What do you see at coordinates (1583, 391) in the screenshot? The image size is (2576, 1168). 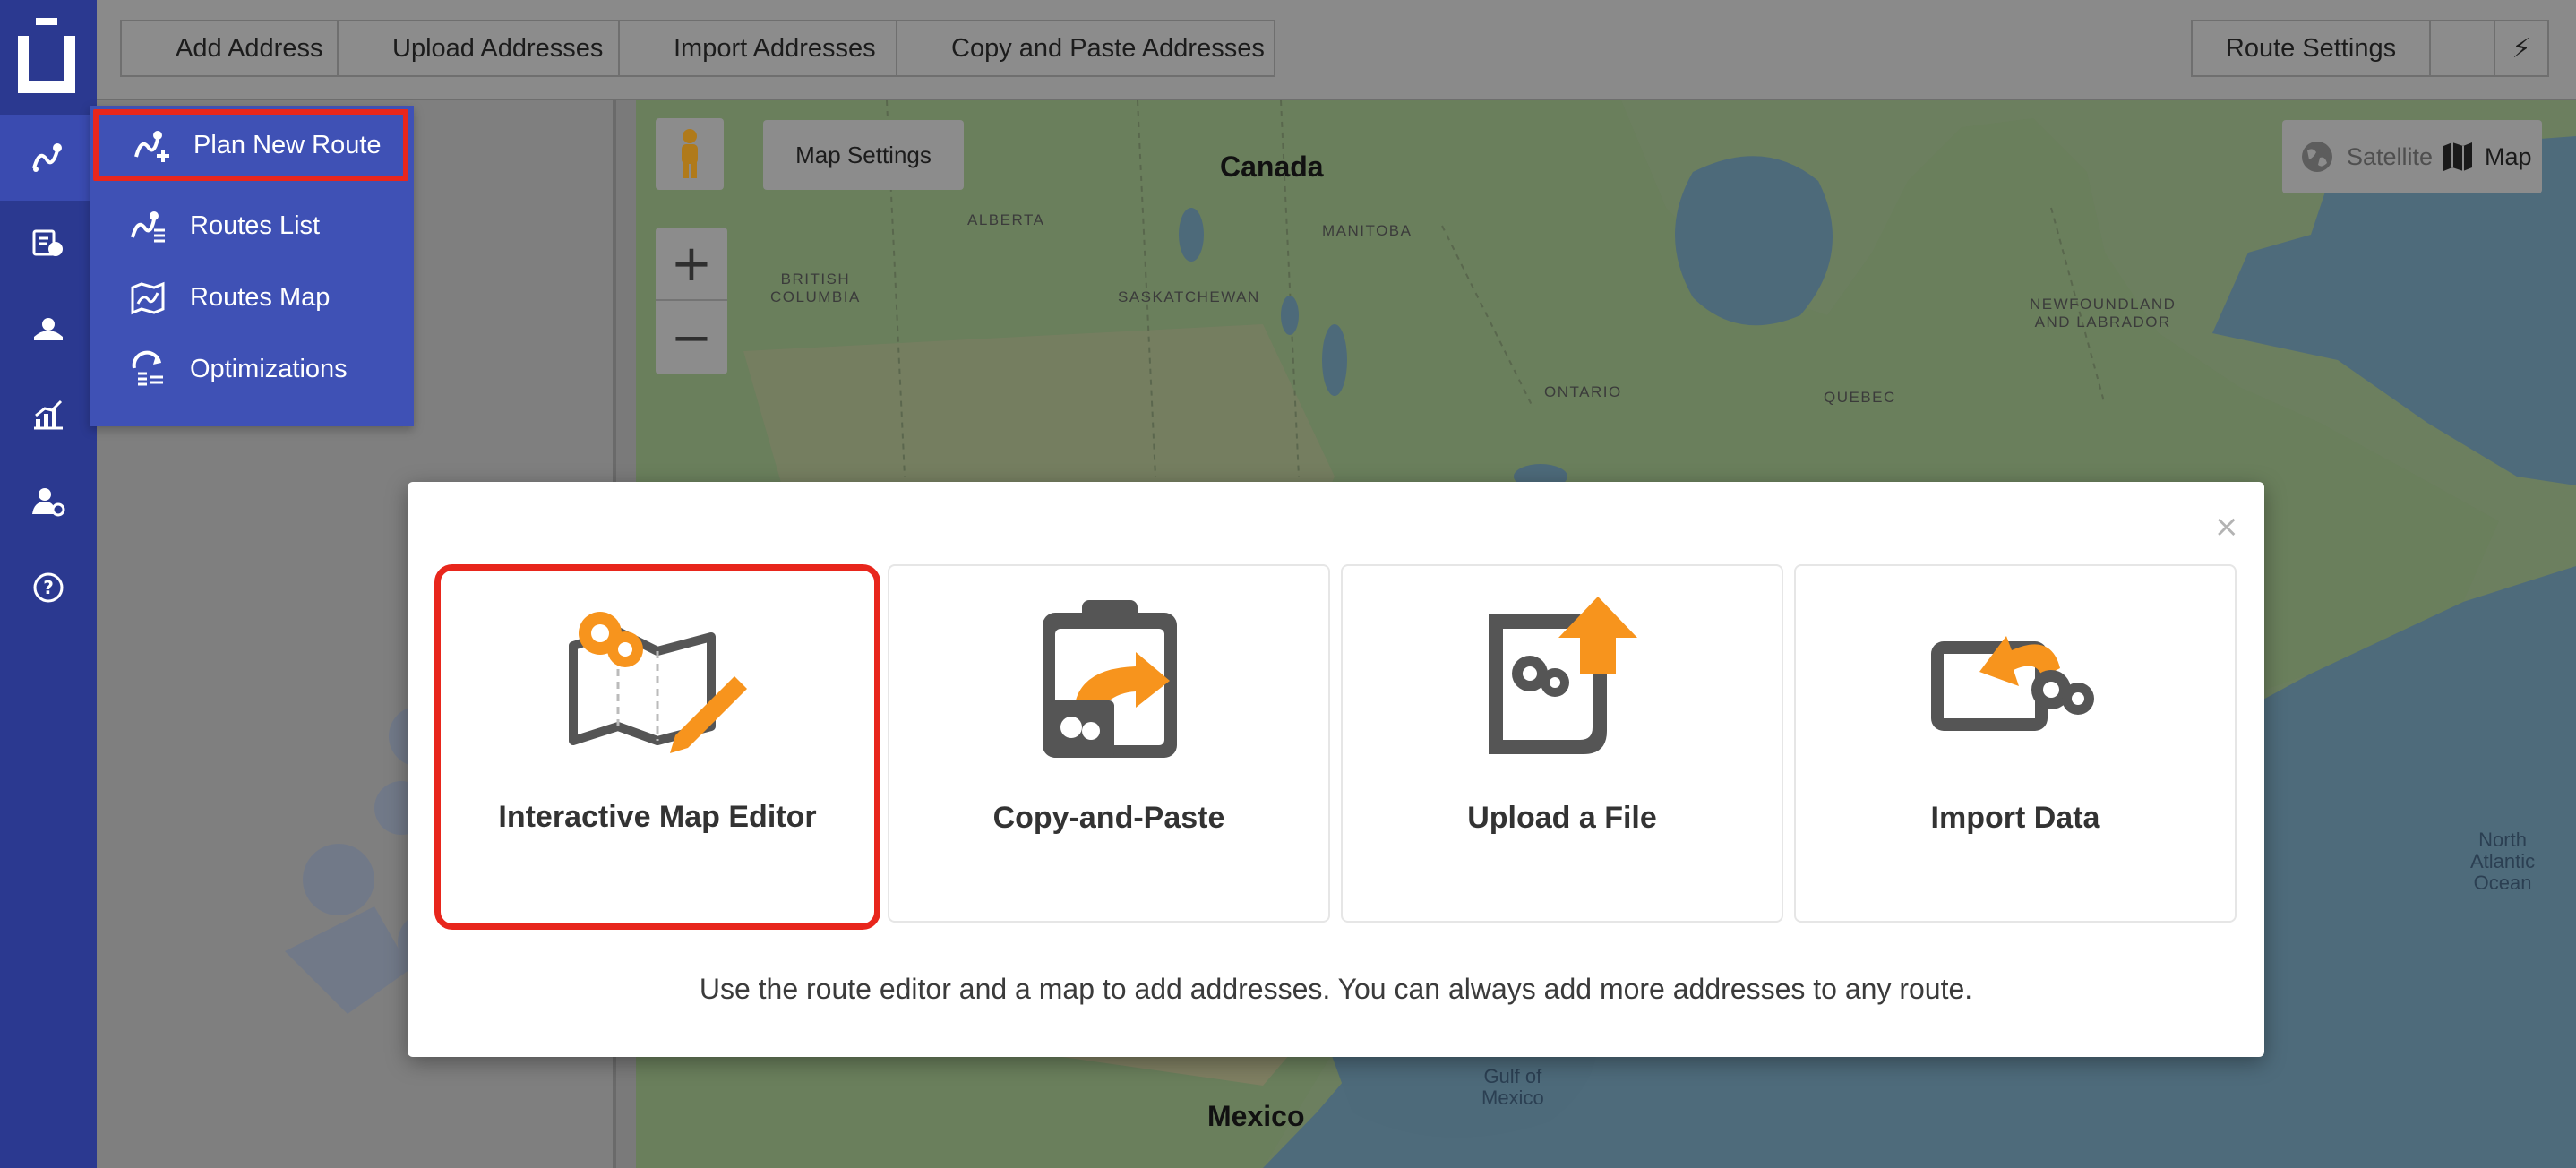 I see `map-label-ontario: ONTARIO` at bounding box center [1583, 391].